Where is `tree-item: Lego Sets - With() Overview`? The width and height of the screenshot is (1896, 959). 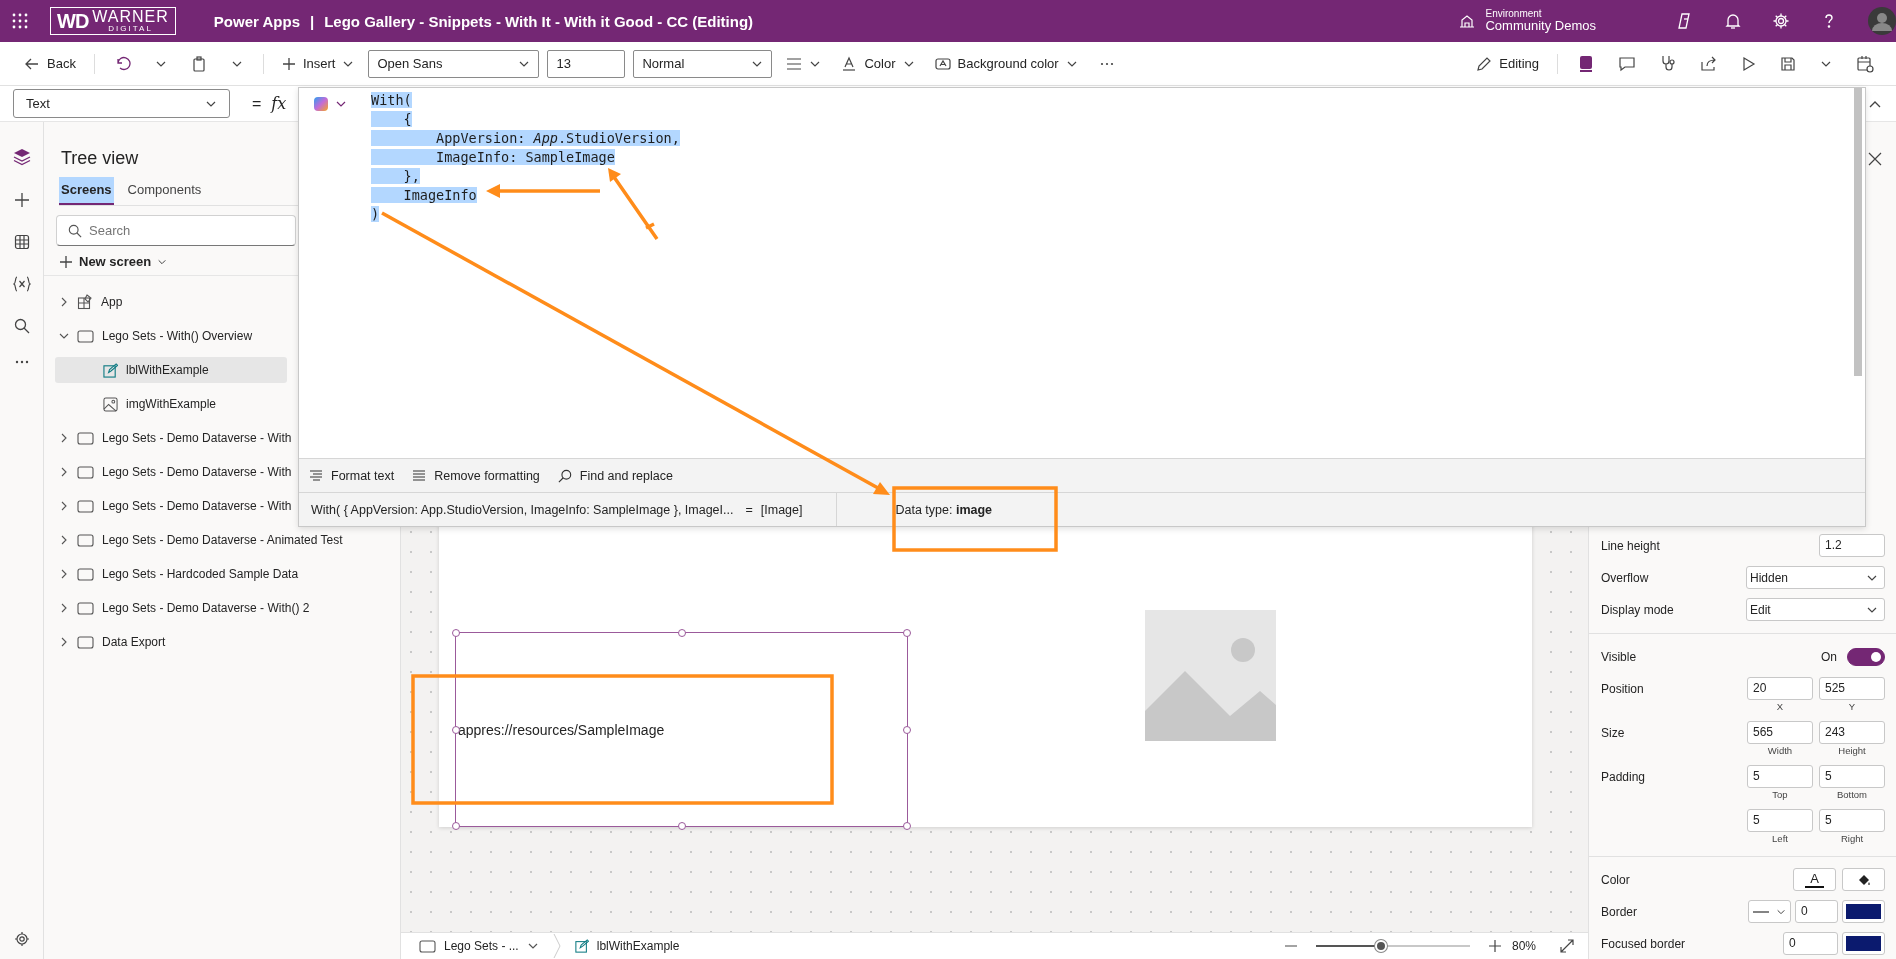
tree-item: Lego Sets - With() Overview is located at coordinates (171, 336).